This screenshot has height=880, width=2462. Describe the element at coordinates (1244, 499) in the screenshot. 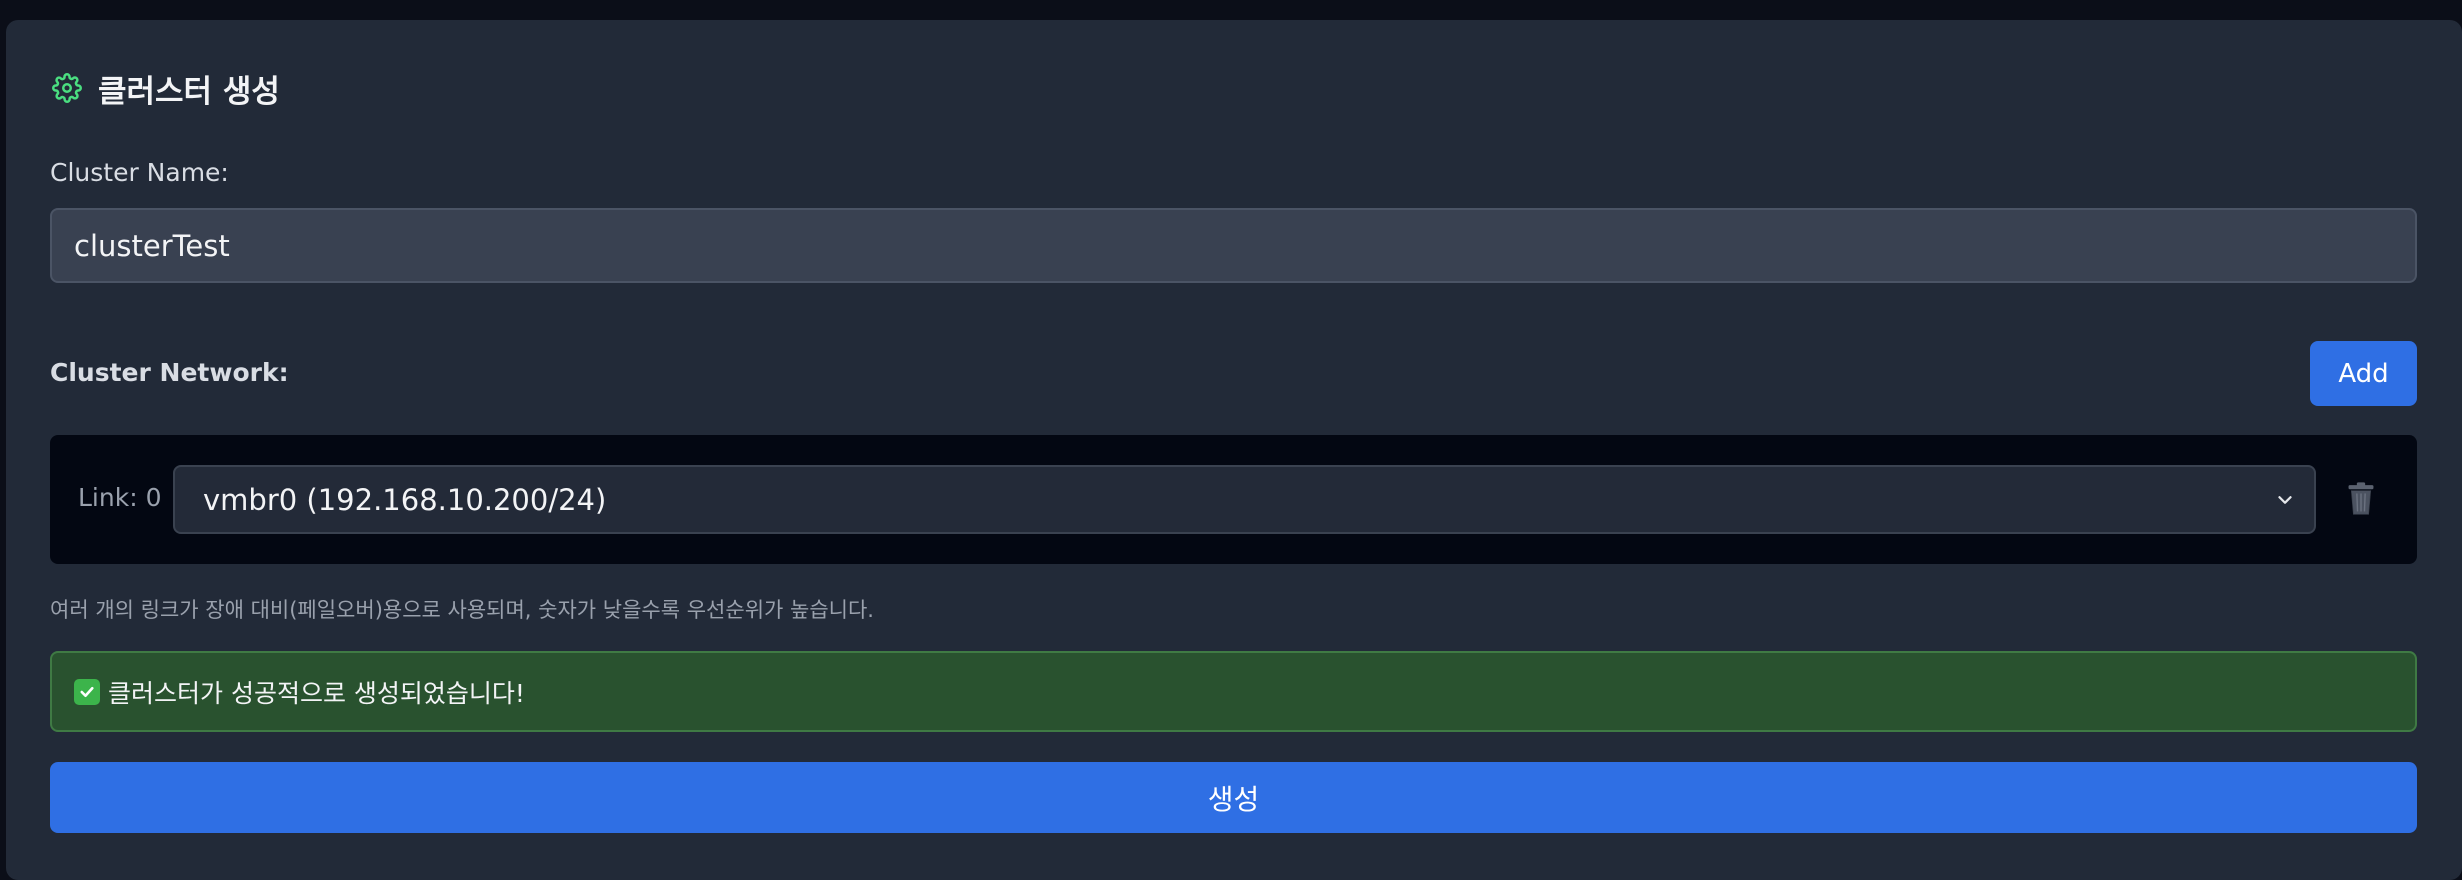

I see `link-interface-select: vmbr0 (192.168.10.200/24)` at that location.